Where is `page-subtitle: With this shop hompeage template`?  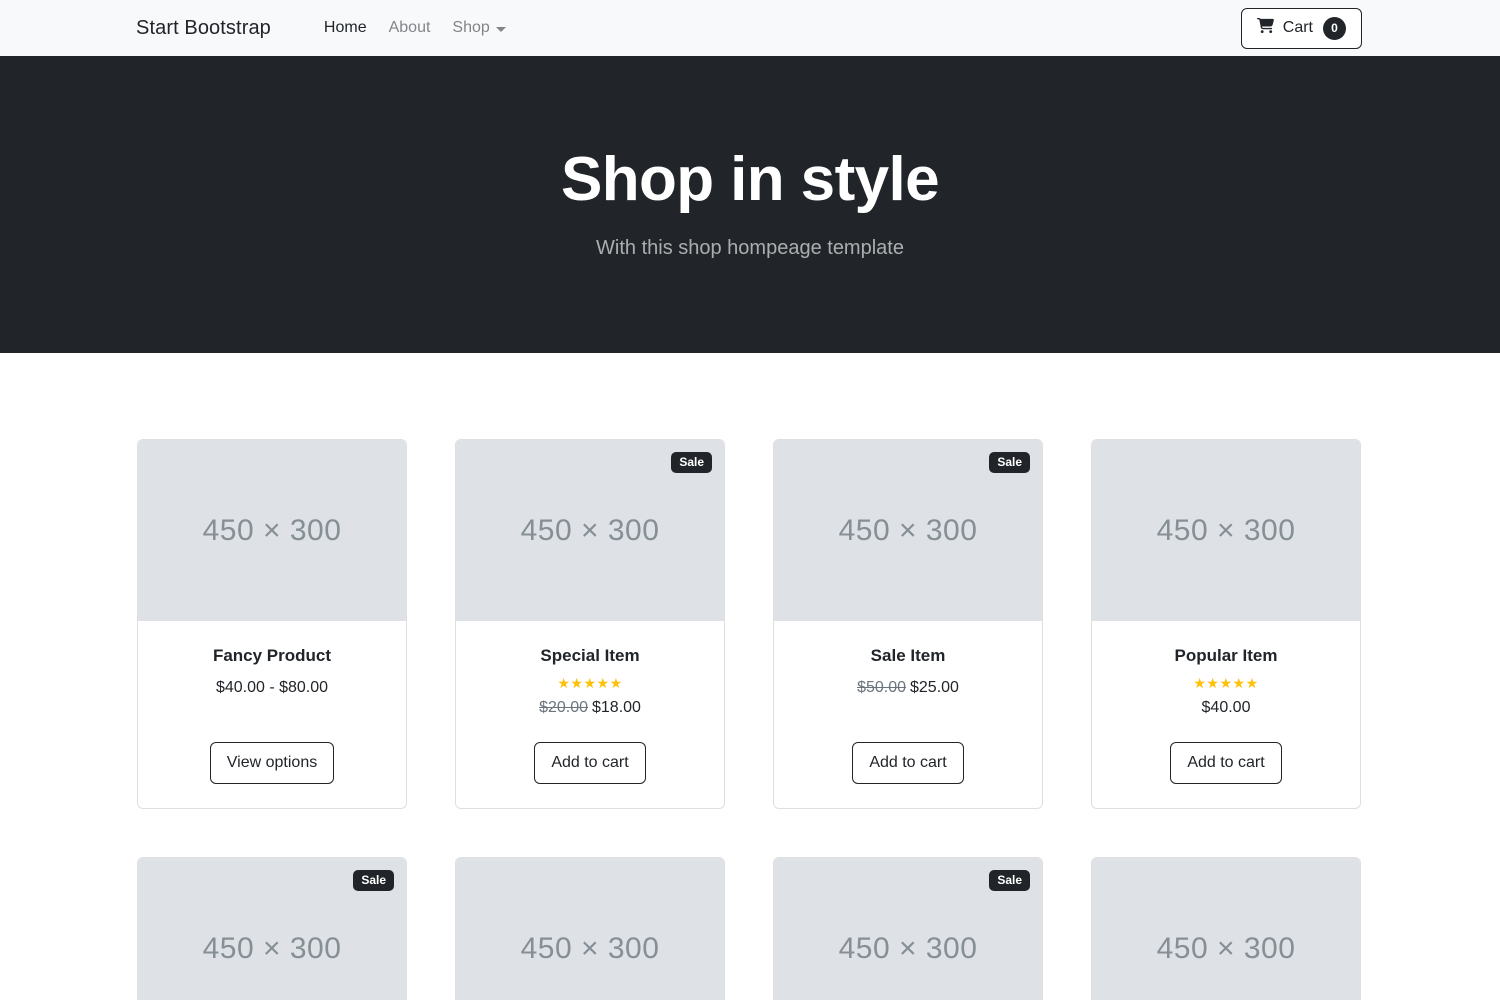 page-subtitle: With this shop hompeage template is located at coordinates (750, 247).